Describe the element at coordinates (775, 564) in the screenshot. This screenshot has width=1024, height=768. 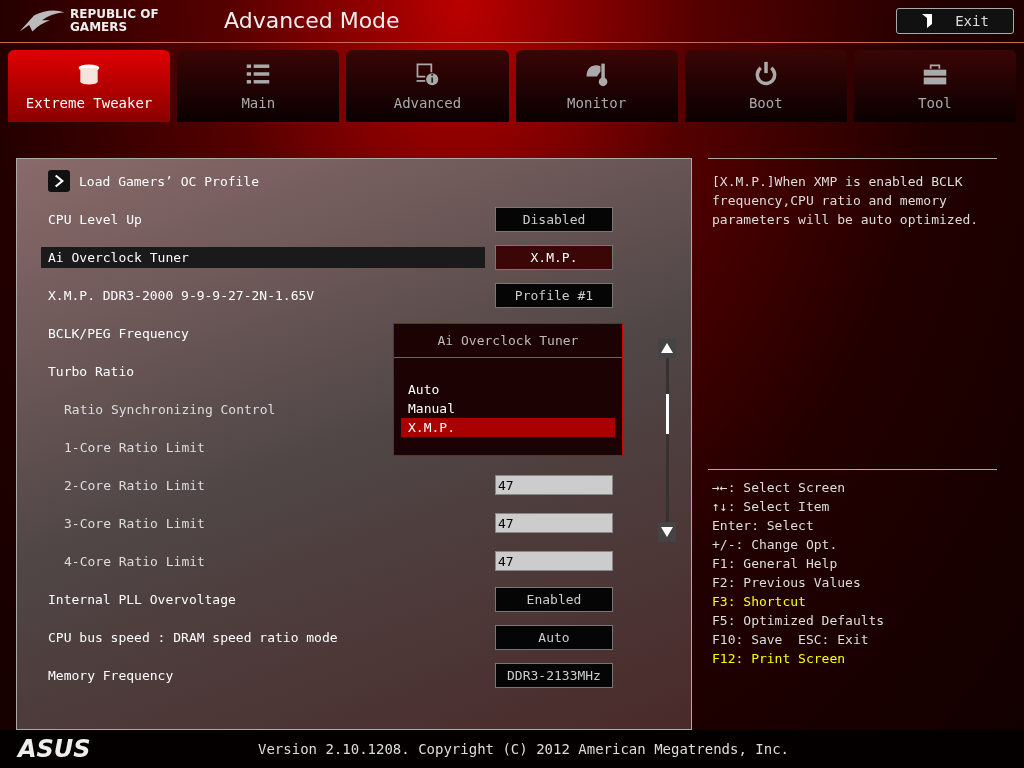
I see `key-hint: F1: General Help` at that location.